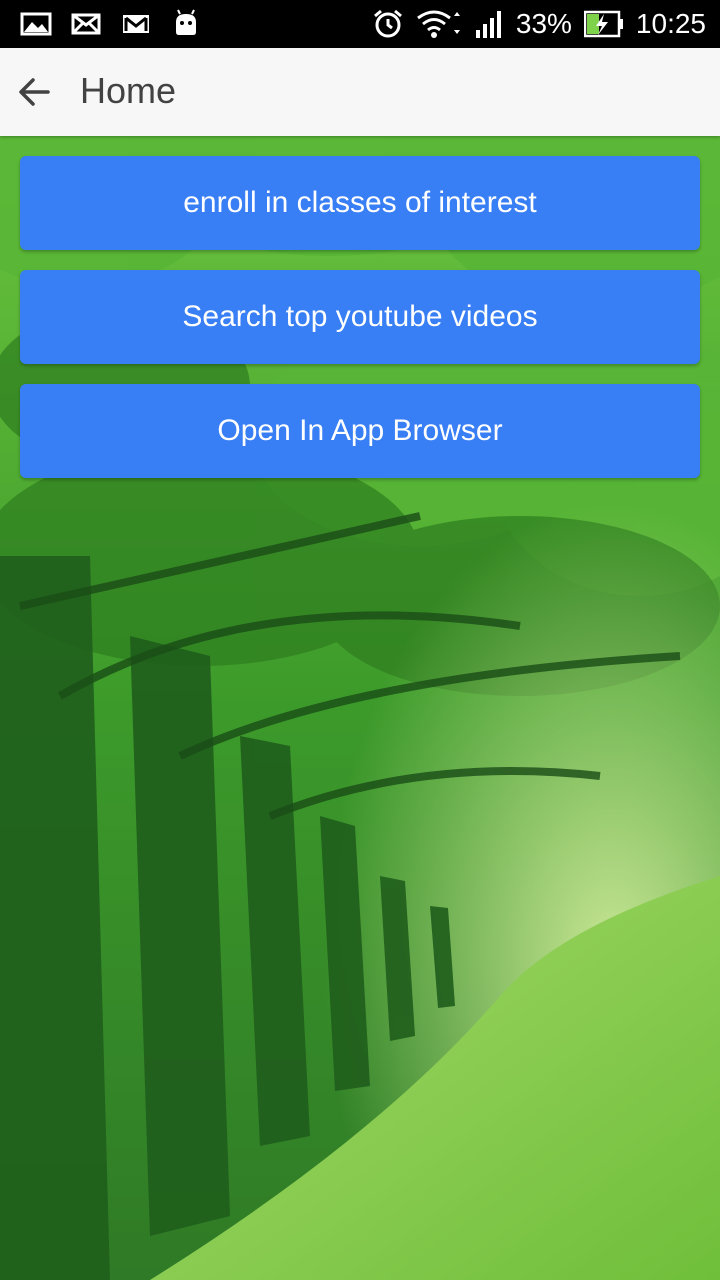 The height and width of the screenshot is (1280, 720). What do you see at coordinates (86, 24) in the screenshot?
I see `email-icon` at bounding box center [86, 24].